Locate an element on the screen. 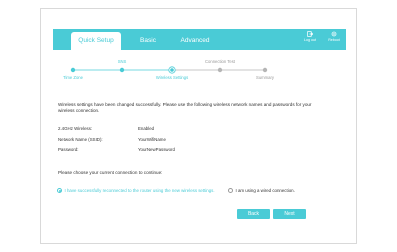 The height and width of the screenshot is (252, 397). logout-icon is located at coordinates (310, 34).